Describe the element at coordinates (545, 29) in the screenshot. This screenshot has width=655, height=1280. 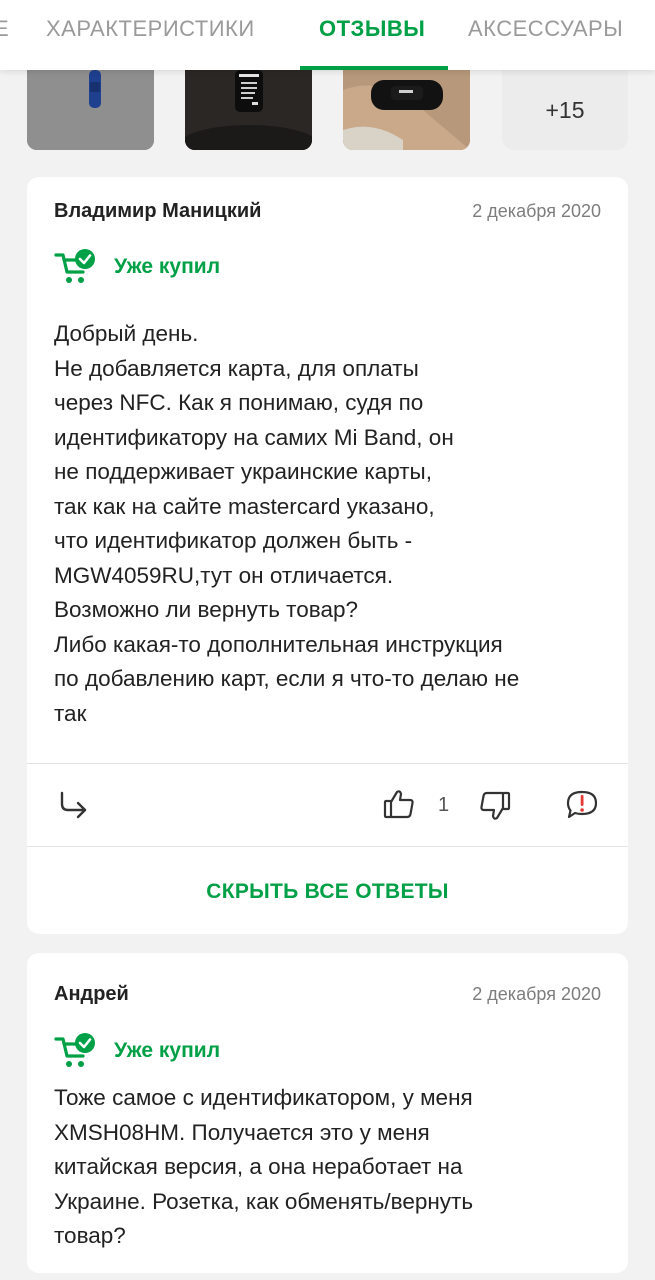
I see `tab-accessories: АКСЕССУАРЫ` at that location.